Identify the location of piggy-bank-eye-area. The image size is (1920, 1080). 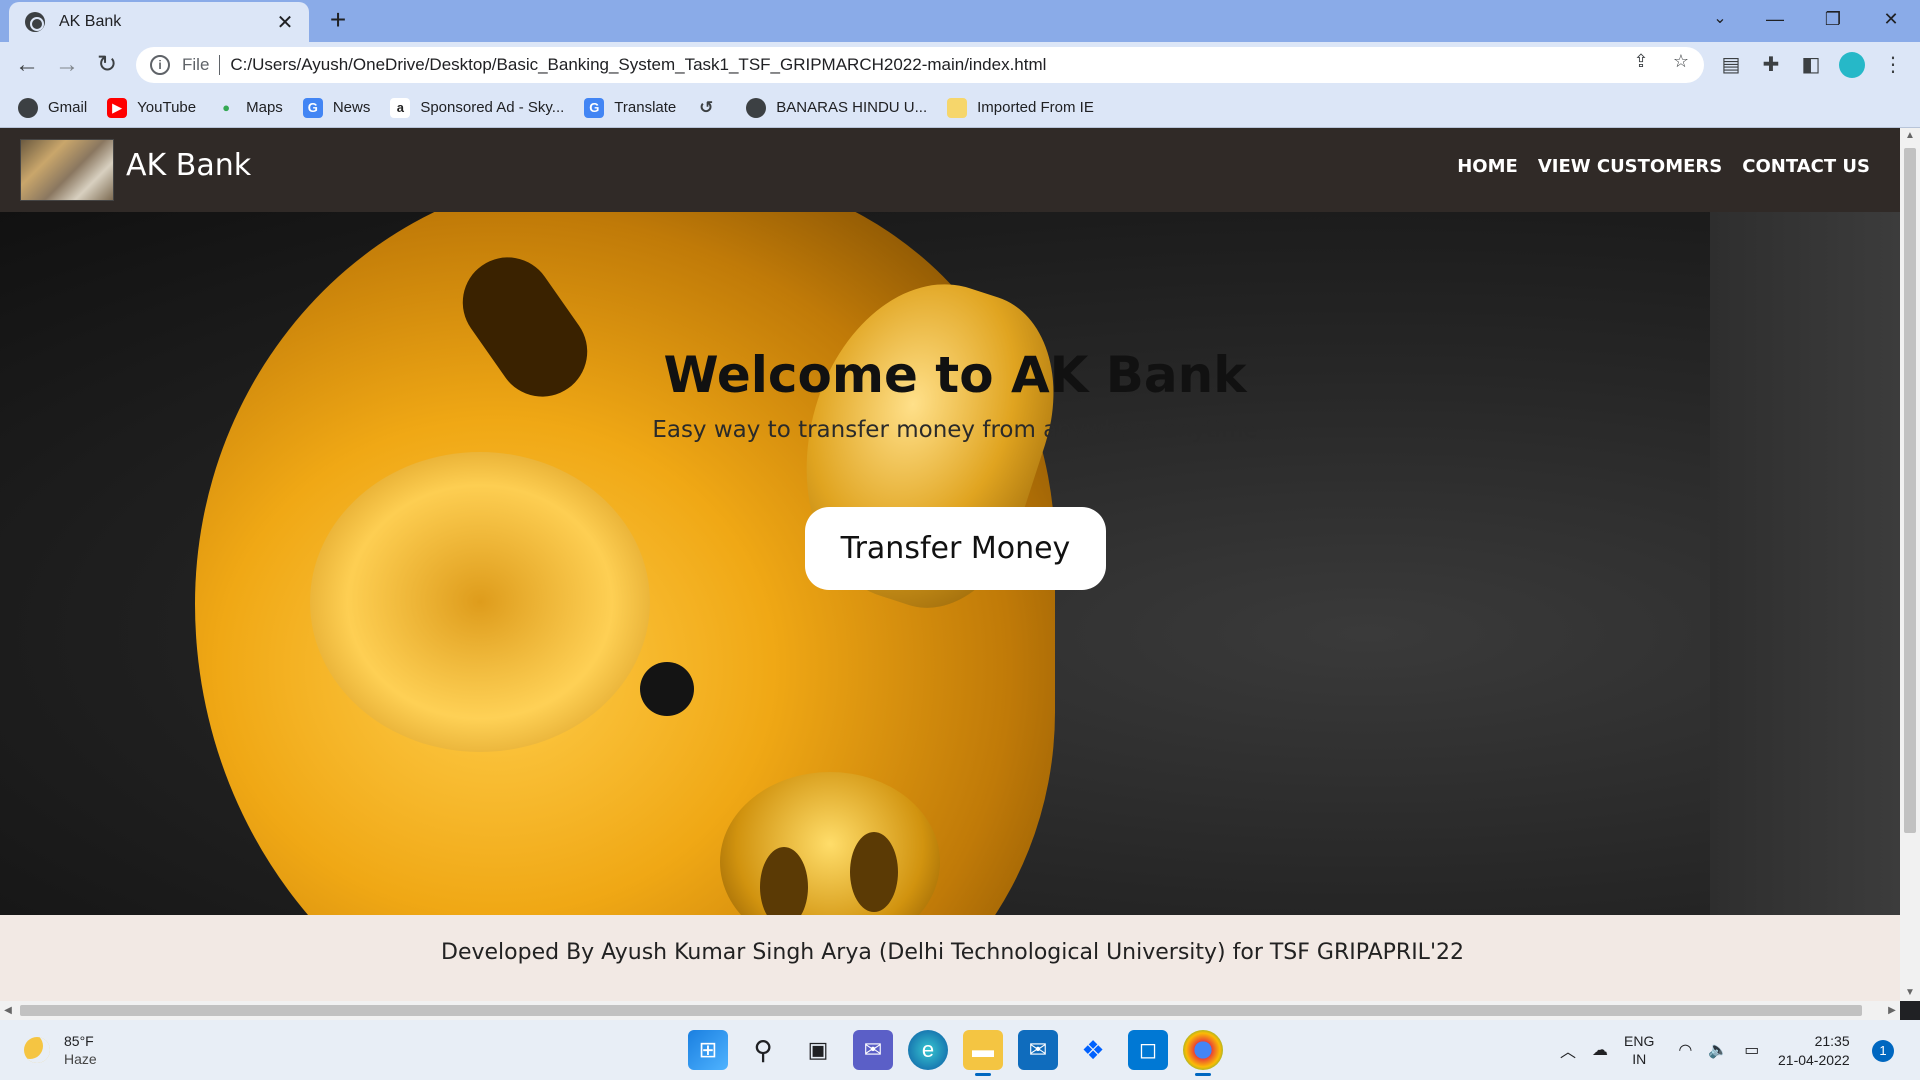
(480, 602).